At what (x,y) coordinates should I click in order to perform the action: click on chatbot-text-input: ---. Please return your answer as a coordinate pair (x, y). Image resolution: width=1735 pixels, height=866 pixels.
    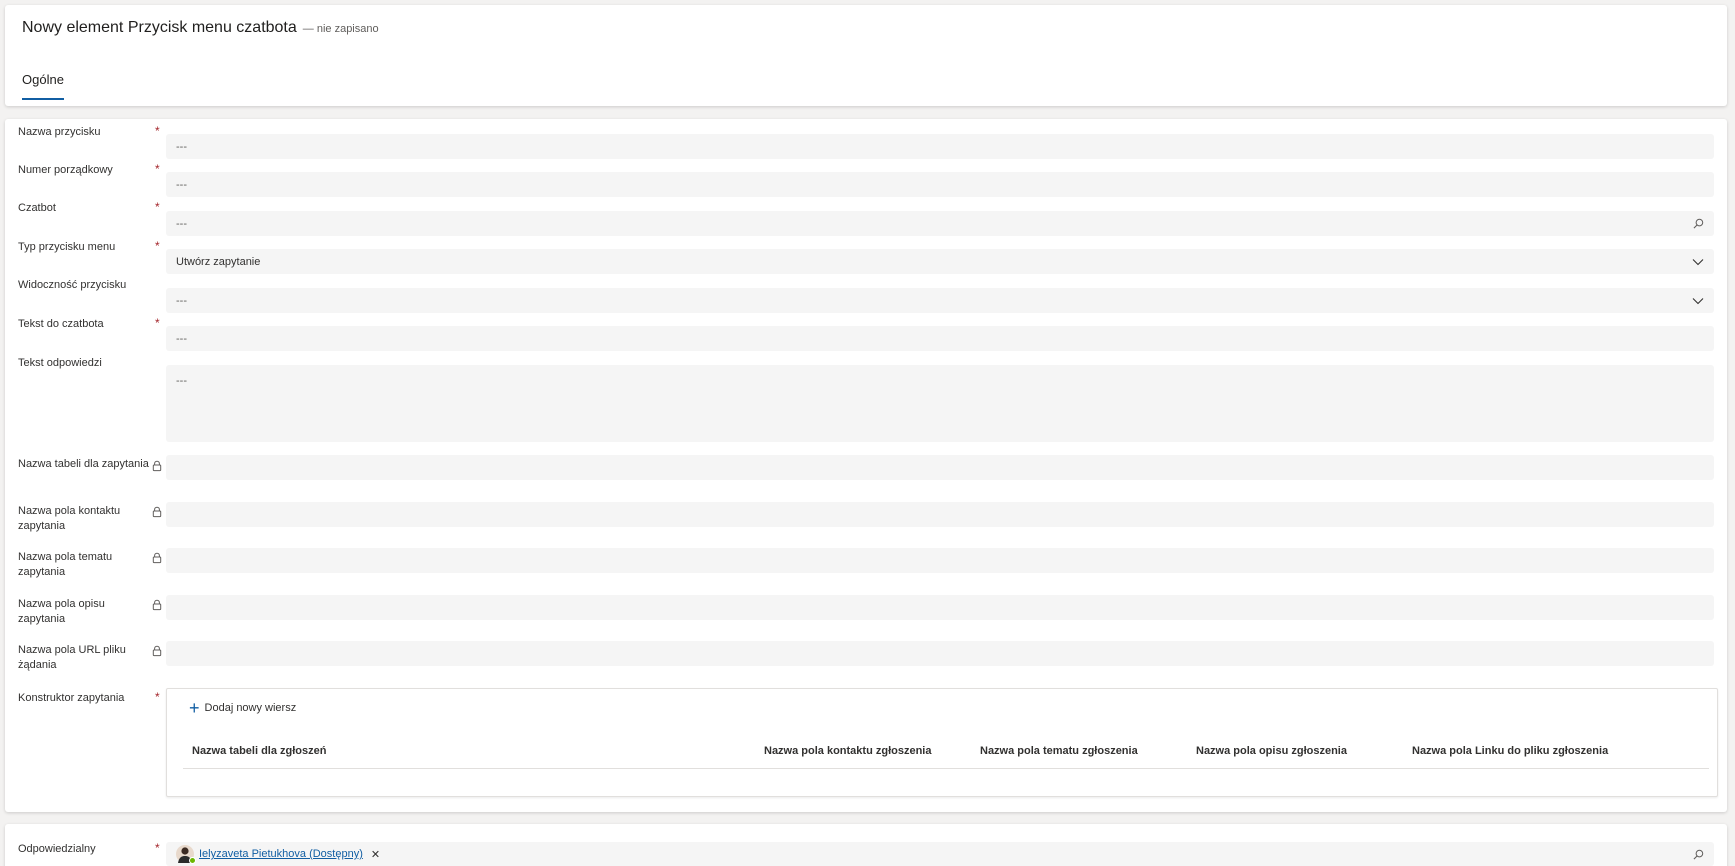
    Looking at the image, I should click on (940, 338).